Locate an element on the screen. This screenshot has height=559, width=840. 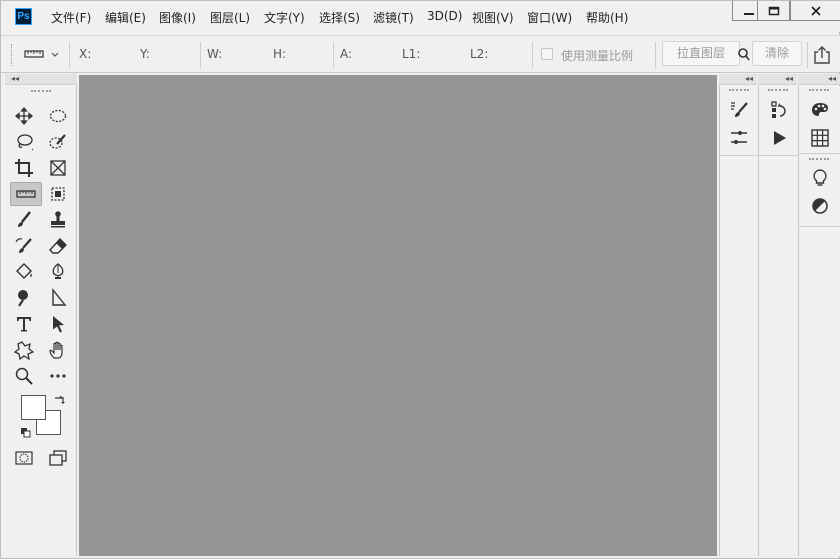
zoom-tool-icon is located at coordinates (24, 376).